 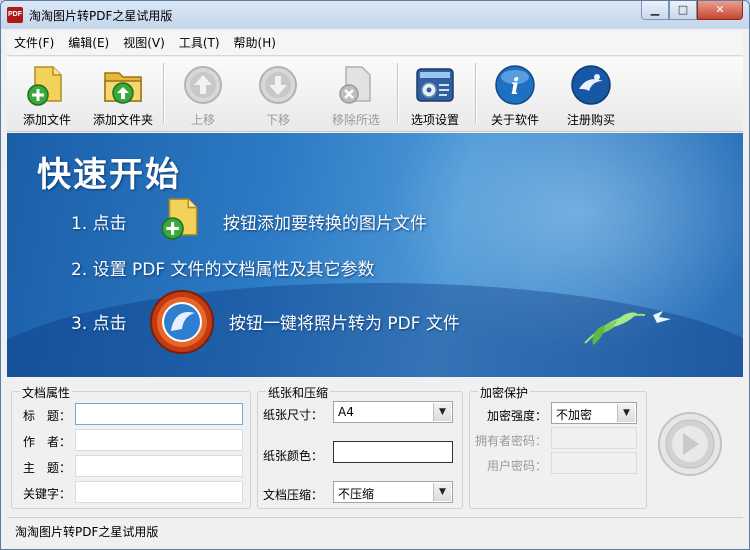 What do you see at coordinates (293, 456) in the screenshot?
I see `paper-color-label: 纸张颜色：` at bounding box center [293, 456].